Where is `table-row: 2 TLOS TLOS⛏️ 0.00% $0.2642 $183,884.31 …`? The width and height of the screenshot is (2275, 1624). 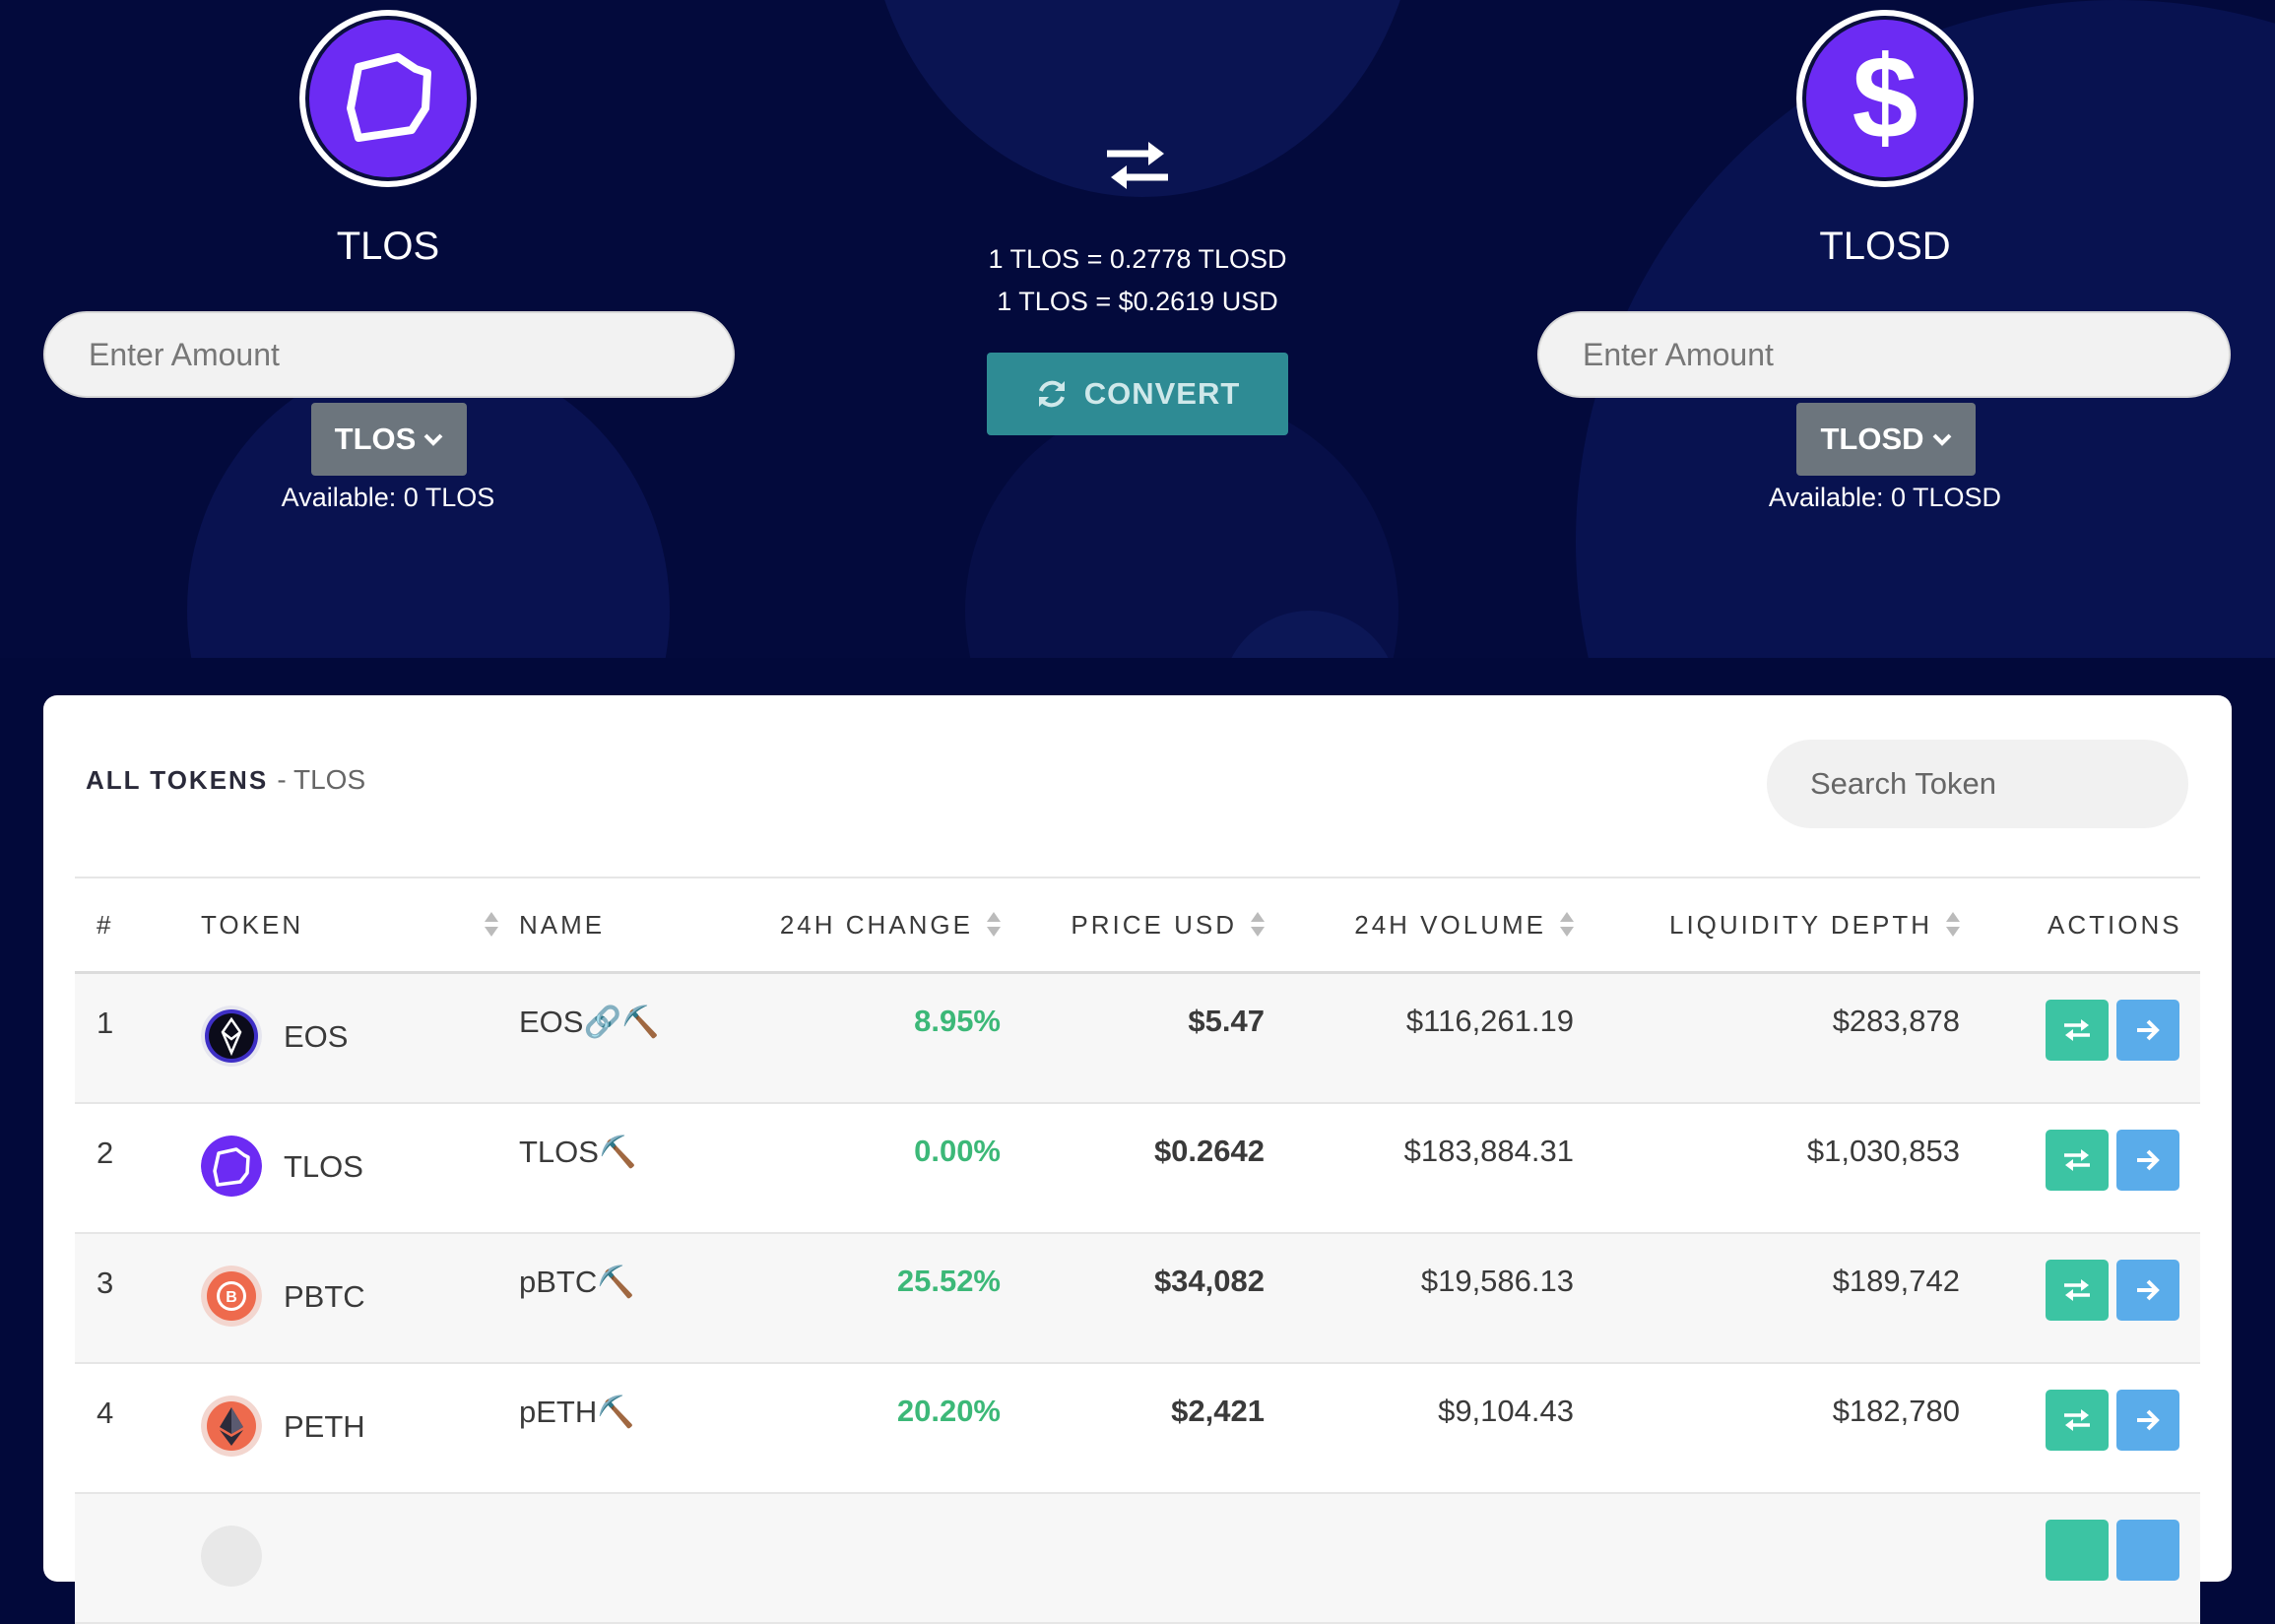 table-row: 2 TLOS TLOS⛏️ 0.00% $0.2642 $183,884.31 … is located at coordinates (1137, 1169).